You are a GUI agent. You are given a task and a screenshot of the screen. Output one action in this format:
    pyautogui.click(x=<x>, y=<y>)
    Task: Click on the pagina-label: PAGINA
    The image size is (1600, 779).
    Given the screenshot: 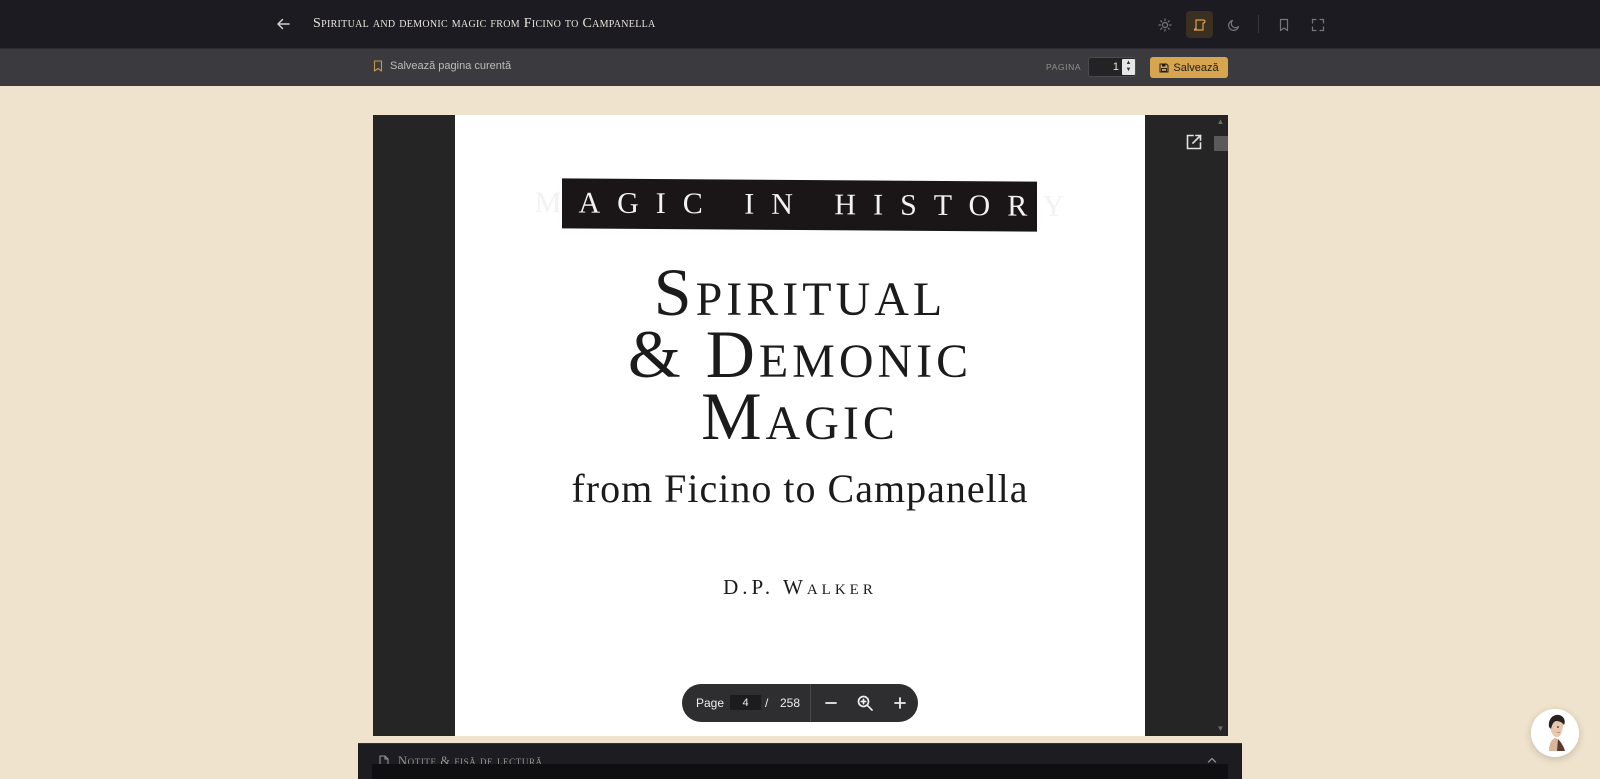 What is the action you would take?
    pyautogui.click(x=1064, y=67)
    